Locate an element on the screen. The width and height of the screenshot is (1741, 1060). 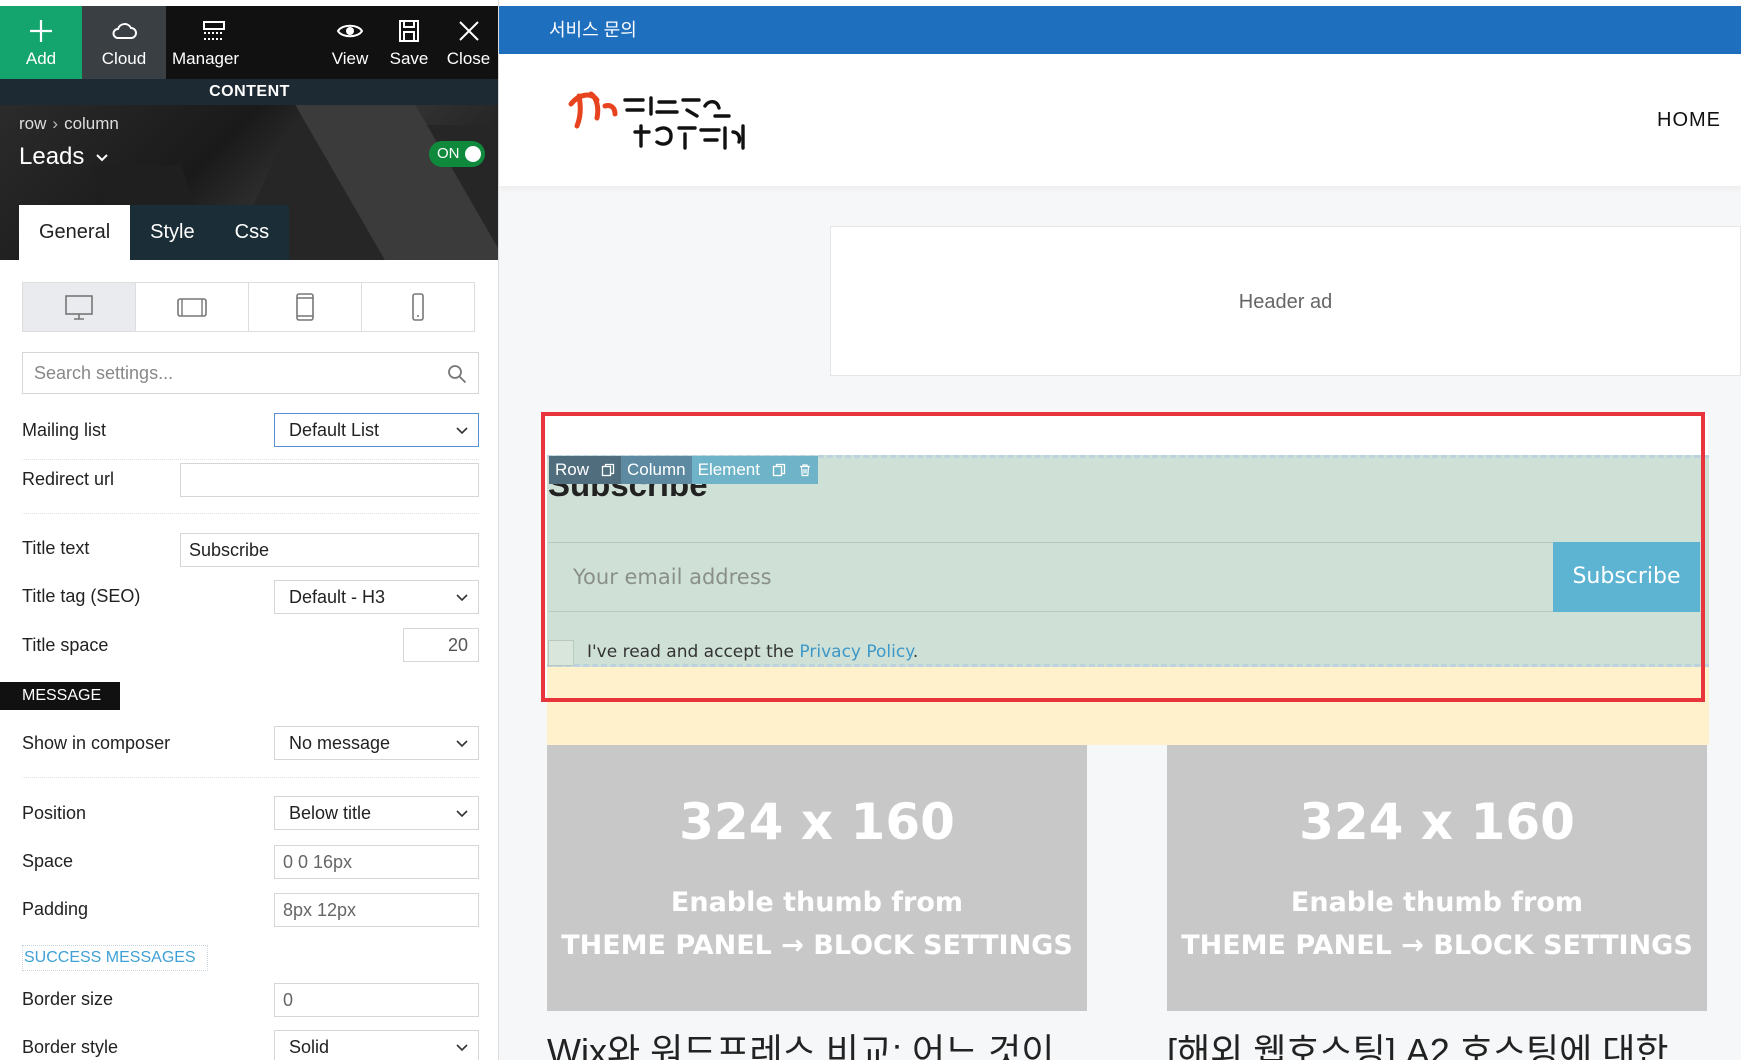
redirect-url-input is located at coordinates (329, 480).